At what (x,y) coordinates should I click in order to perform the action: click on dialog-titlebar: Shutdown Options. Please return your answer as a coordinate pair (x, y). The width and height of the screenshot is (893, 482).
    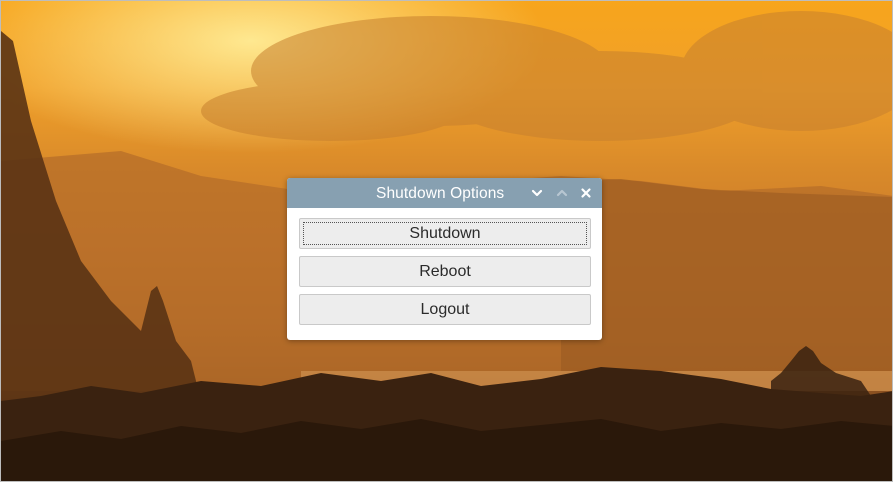
    Looking at the image, I should click on (444, 193).